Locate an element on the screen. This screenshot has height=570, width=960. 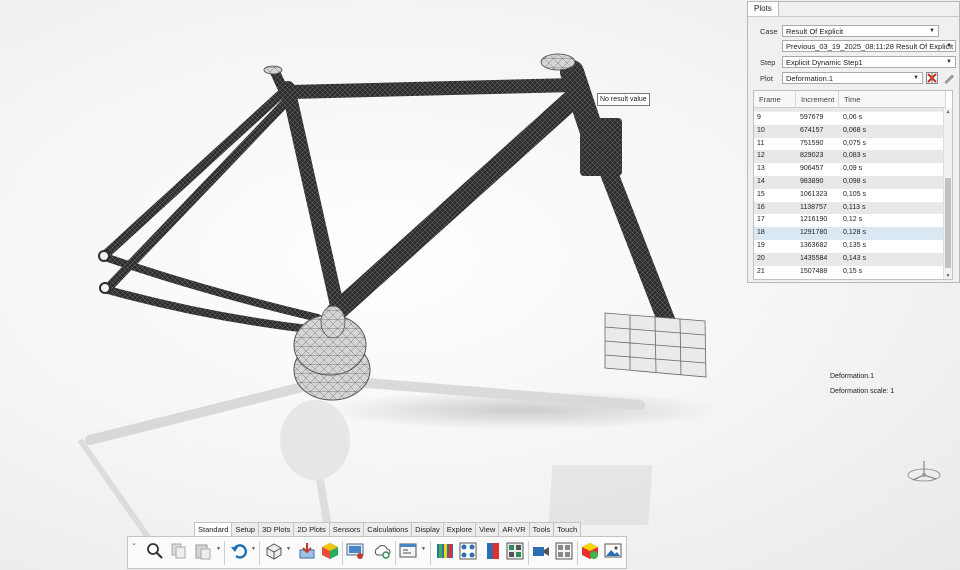
cell-frame: 17 is located at coordinates (761, 220).